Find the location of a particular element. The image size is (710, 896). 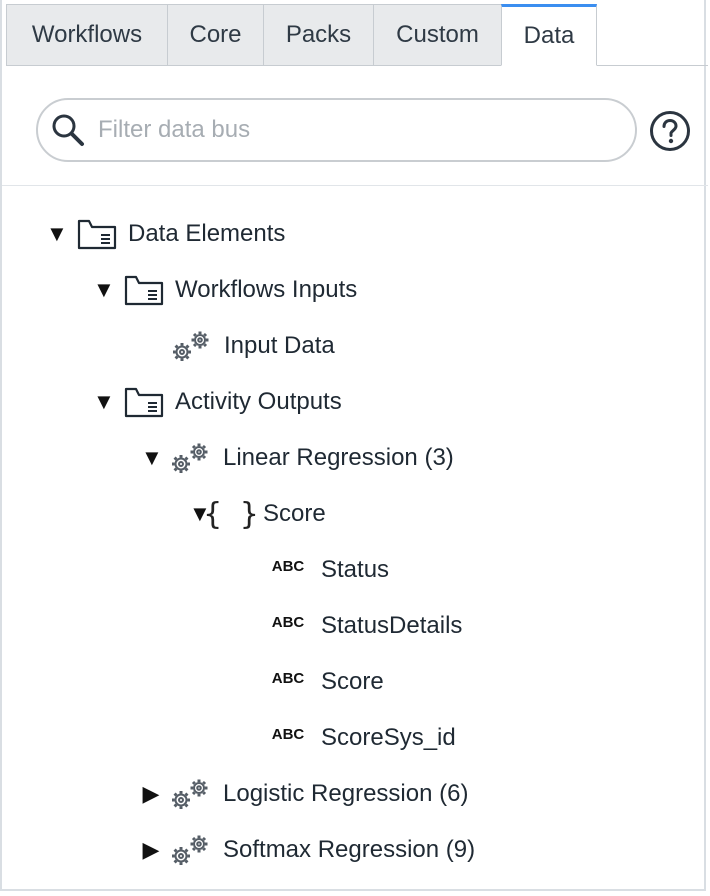

tab-packs: Packs is located at coordinates (318, 35).